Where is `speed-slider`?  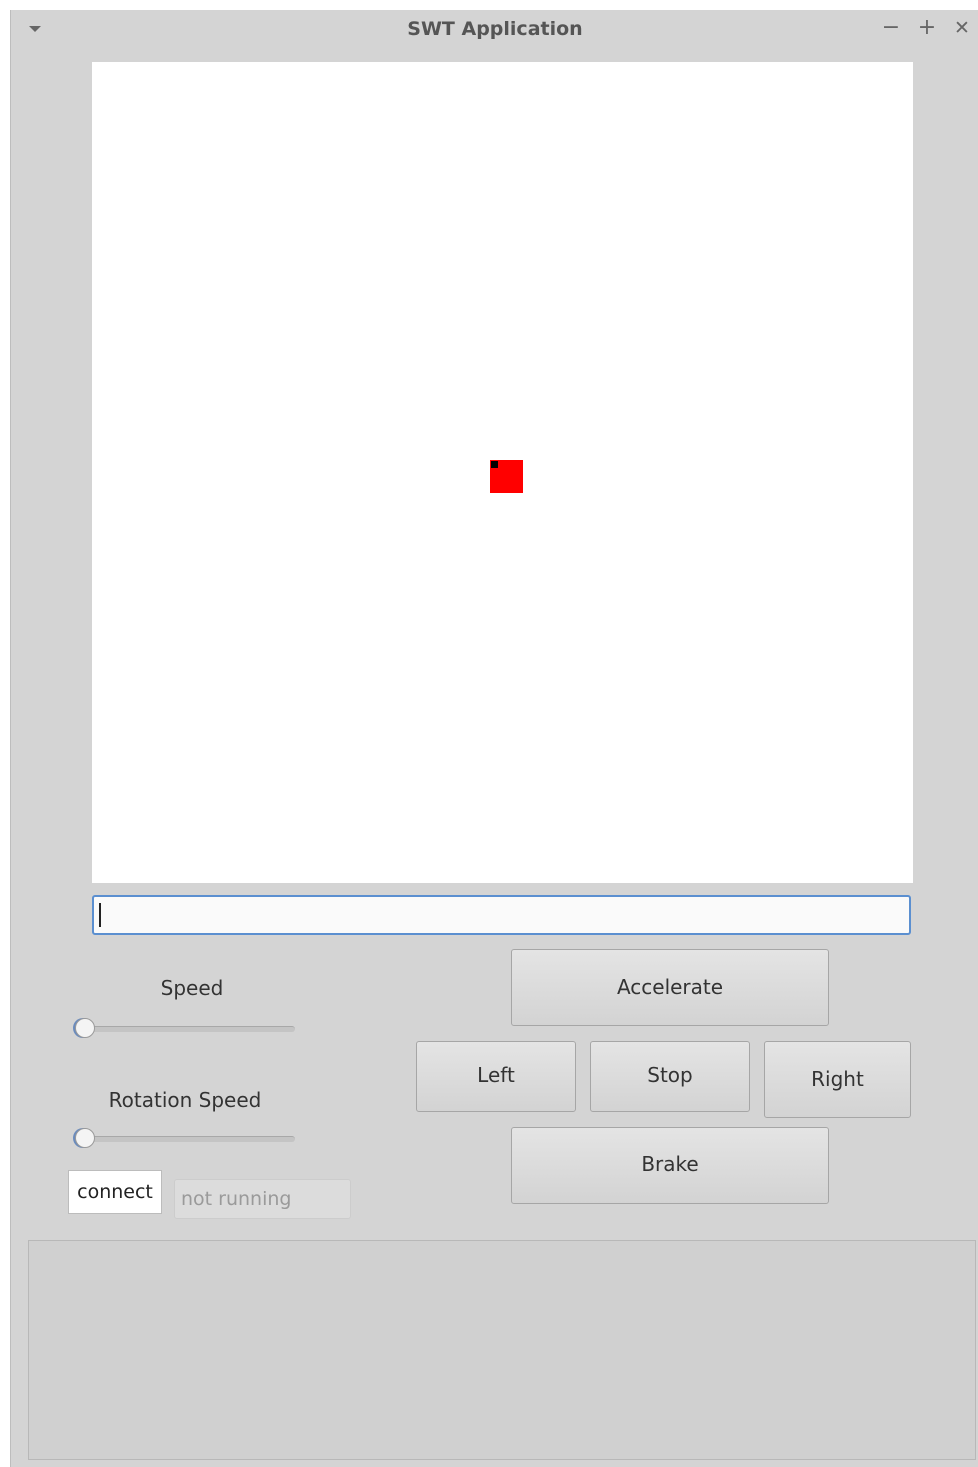
speed-slider is located at coordinates (185, 1029).